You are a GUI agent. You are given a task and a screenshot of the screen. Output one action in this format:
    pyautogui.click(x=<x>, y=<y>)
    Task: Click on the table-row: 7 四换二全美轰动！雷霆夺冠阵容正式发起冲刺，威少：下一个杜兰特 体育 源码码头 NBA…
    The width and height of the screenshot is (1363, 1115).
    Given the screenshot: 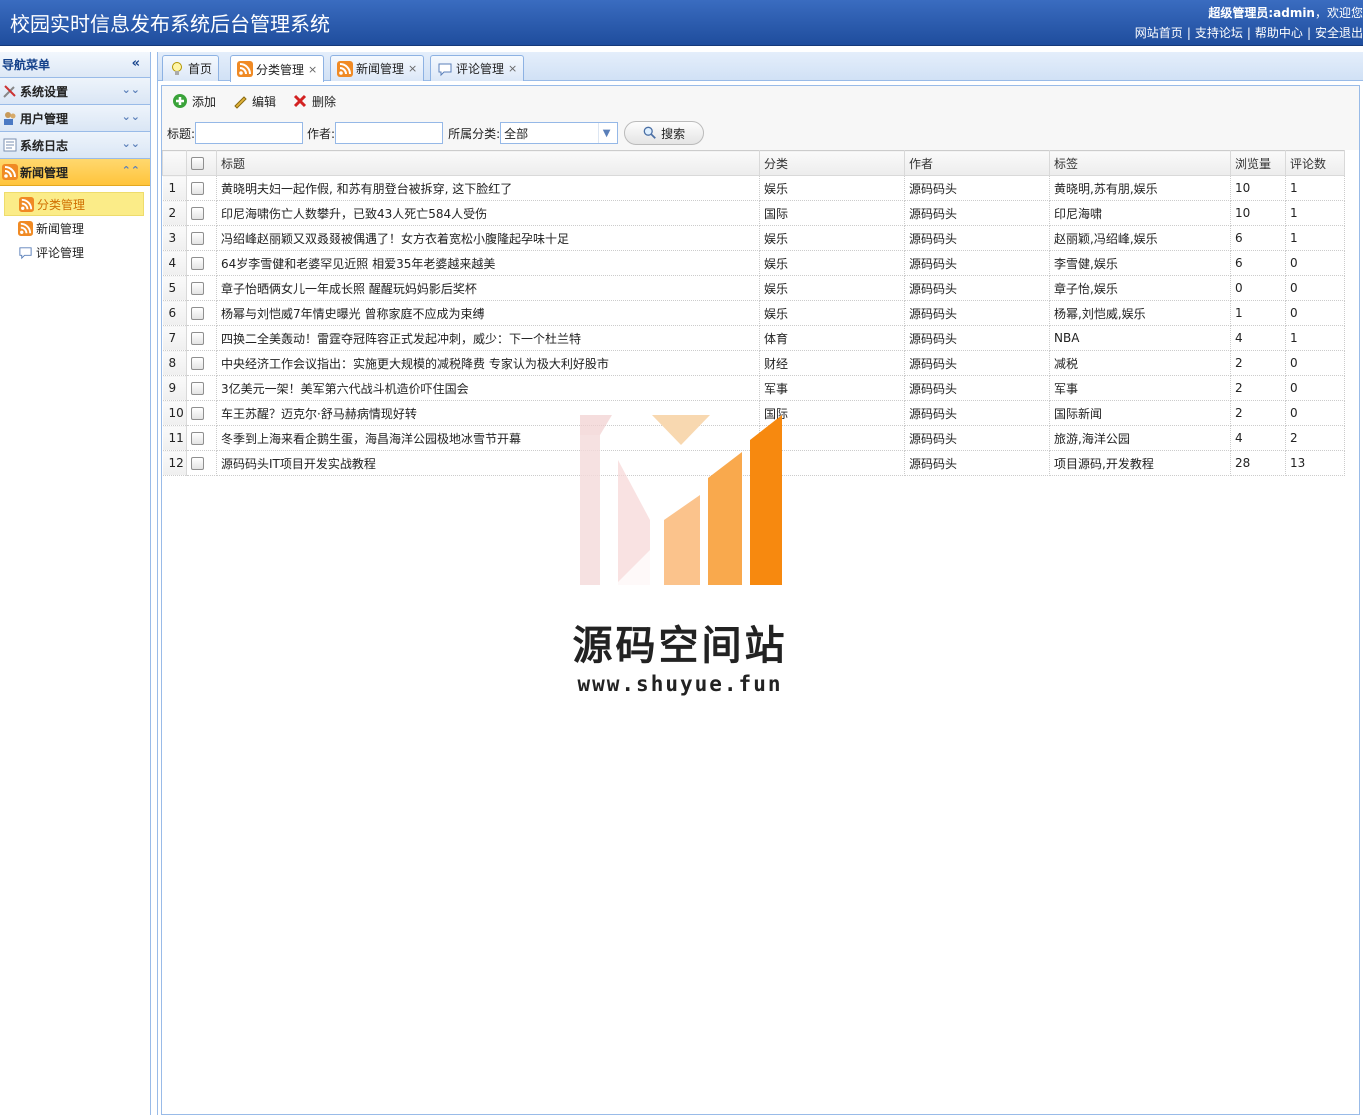 What is the action you would take?
    pyautogui.click(x=753, y=338)
    